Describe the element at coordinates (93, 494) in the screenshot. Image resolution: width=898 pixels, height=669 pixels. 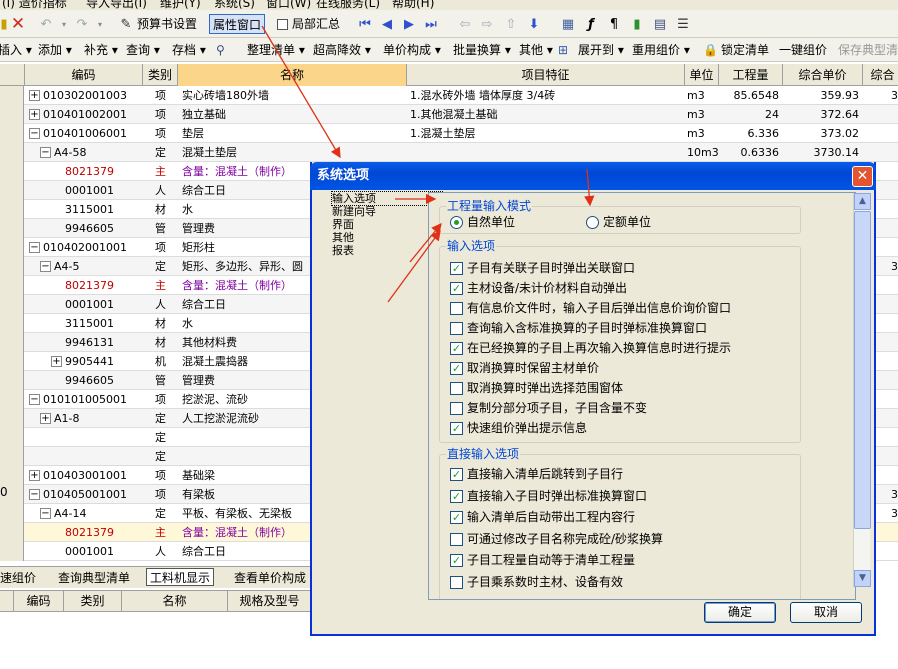
I see `cell-code: 010405001001` at that location.